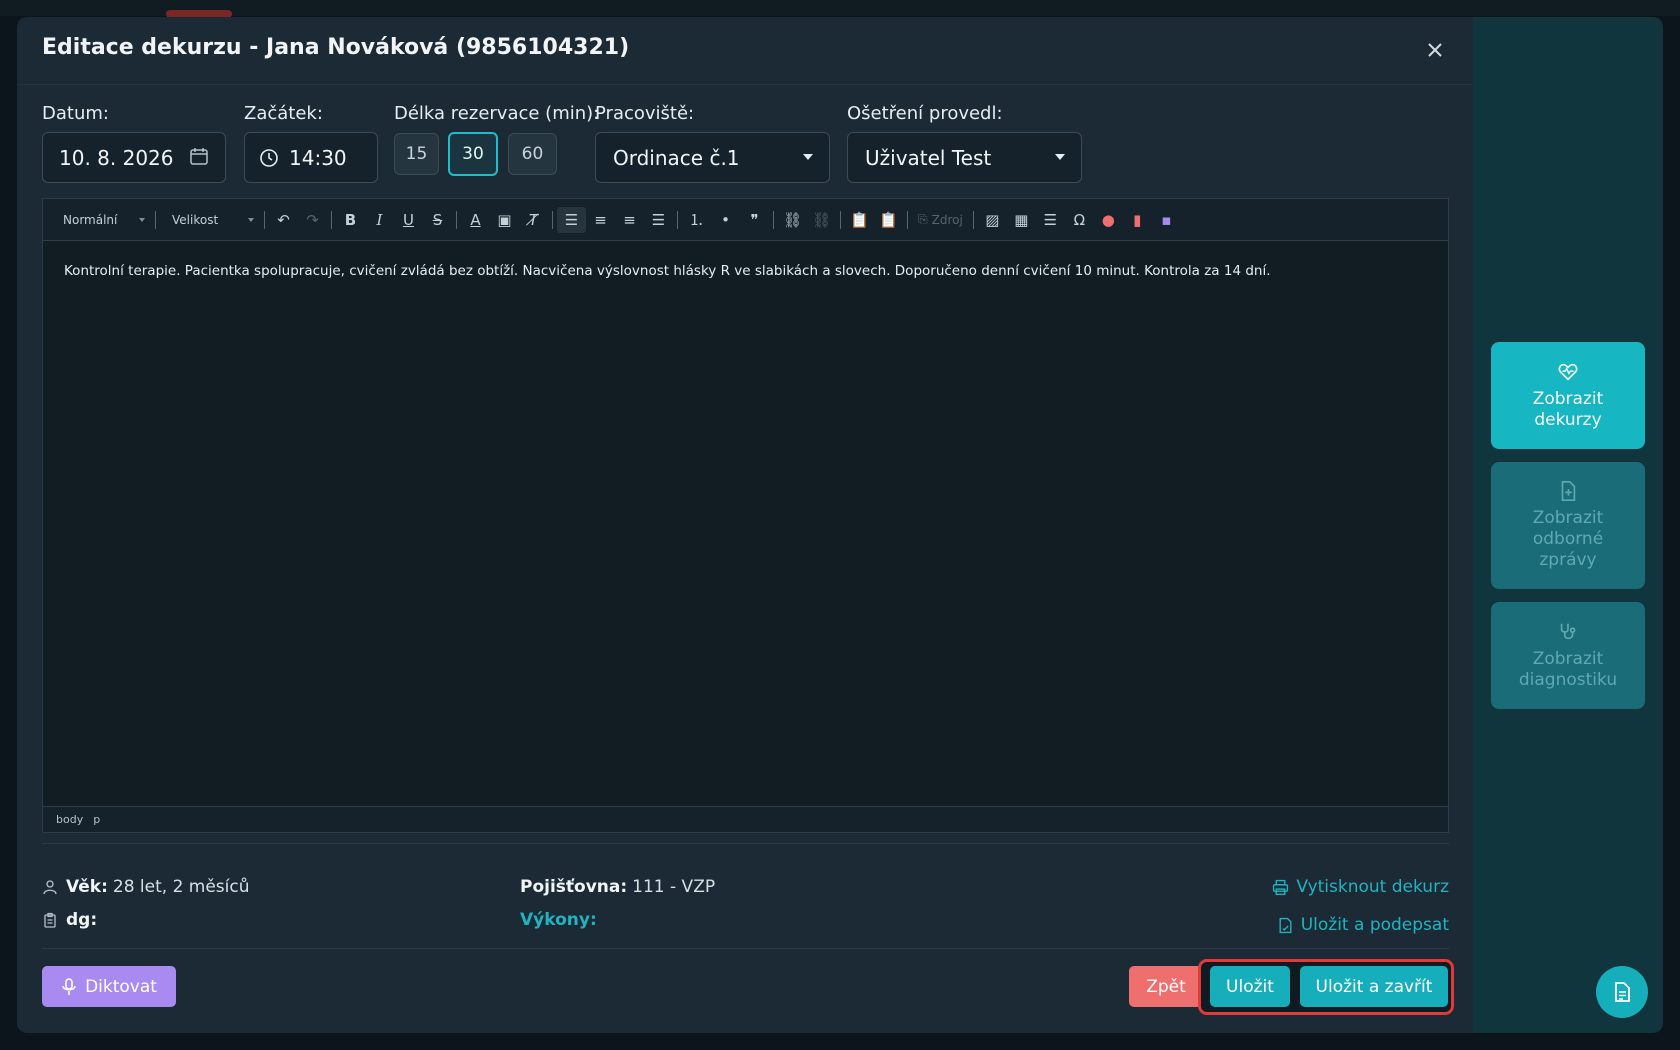 This screenshot has height=1050, width=1680. I want to click on save-button: Uložit, so click(1250, 986).